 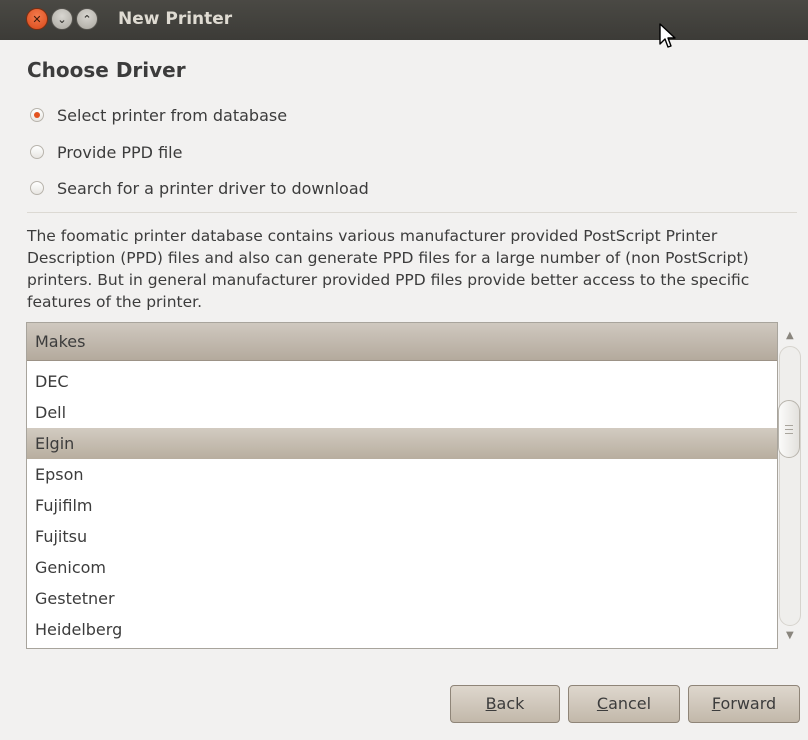 I want to click on cancel-button: Cancel, so click(x=624, y=704).